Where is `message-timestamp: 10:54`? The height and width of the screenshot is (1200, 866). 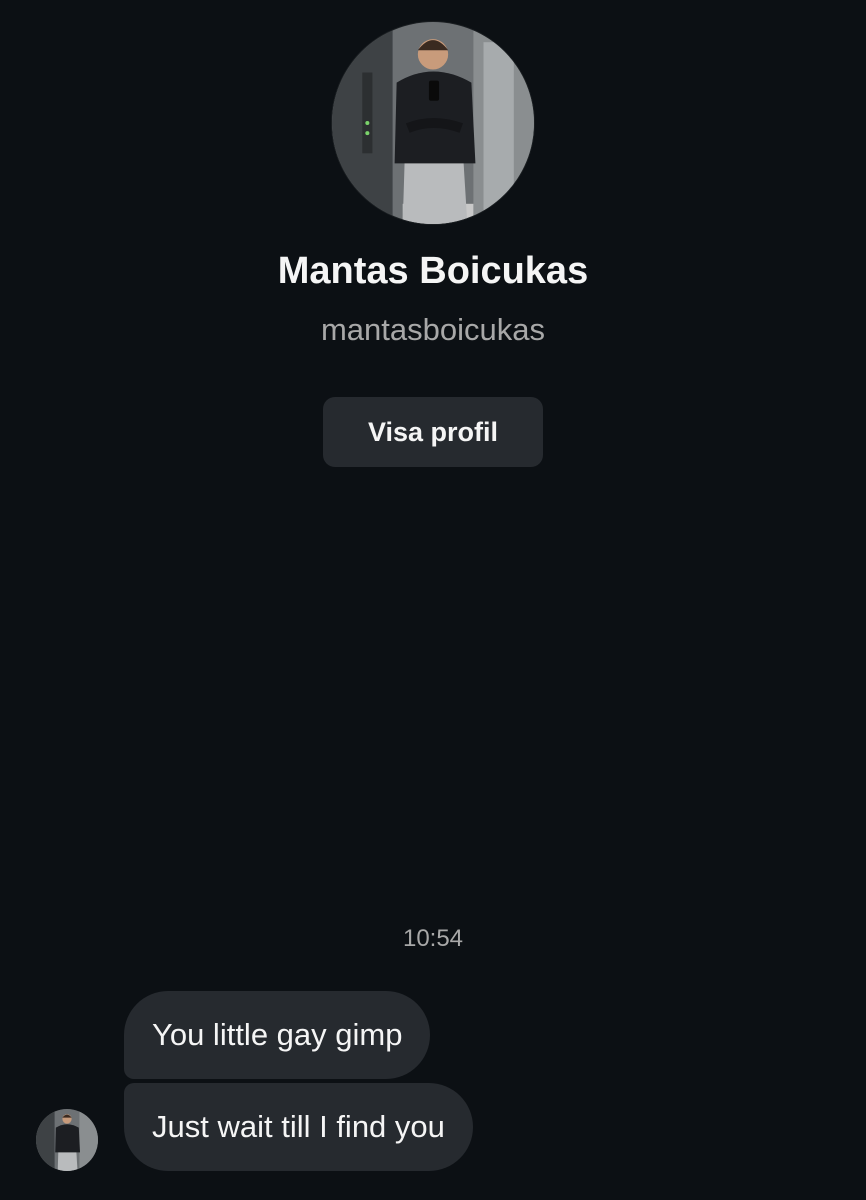
message-timestamp: 10:54 is located at coordinates (433, 938).